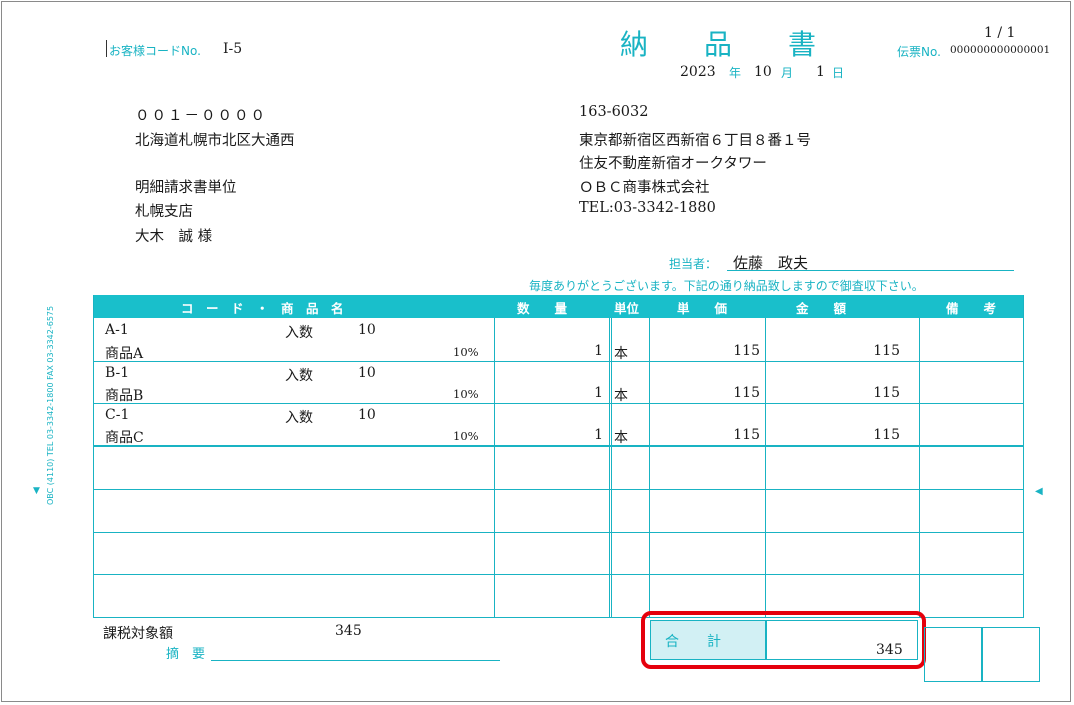  Describe the element at coordinates (718, 44) in the screenshot. I see `document-title: 納 品 書` at that location.